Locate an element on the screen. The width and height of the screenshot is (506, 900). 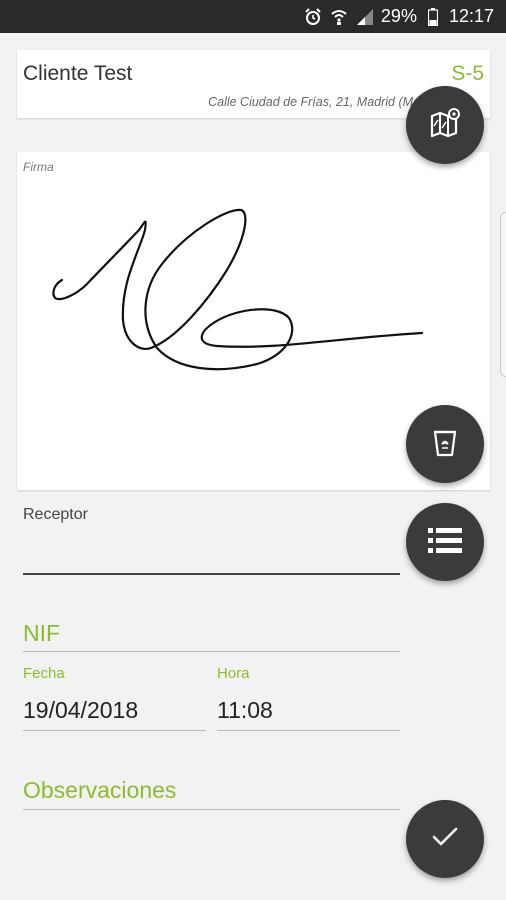
observaciones-field is located at coordinates (211, 791).